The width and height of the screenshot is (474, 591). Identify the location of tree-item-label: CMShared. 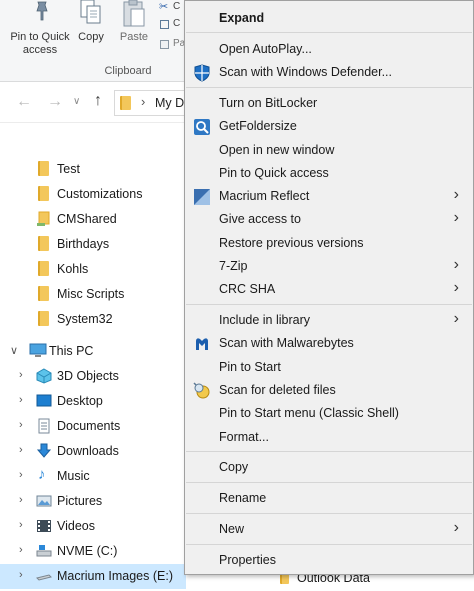
(87, 219).